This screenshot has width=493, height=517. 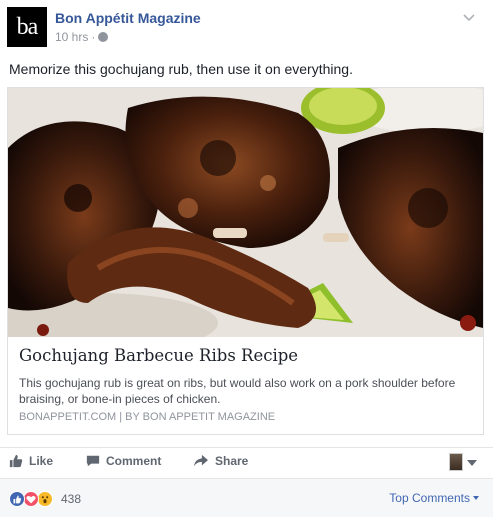 I want to click on share-label: Share, so click(x=232, y=461).